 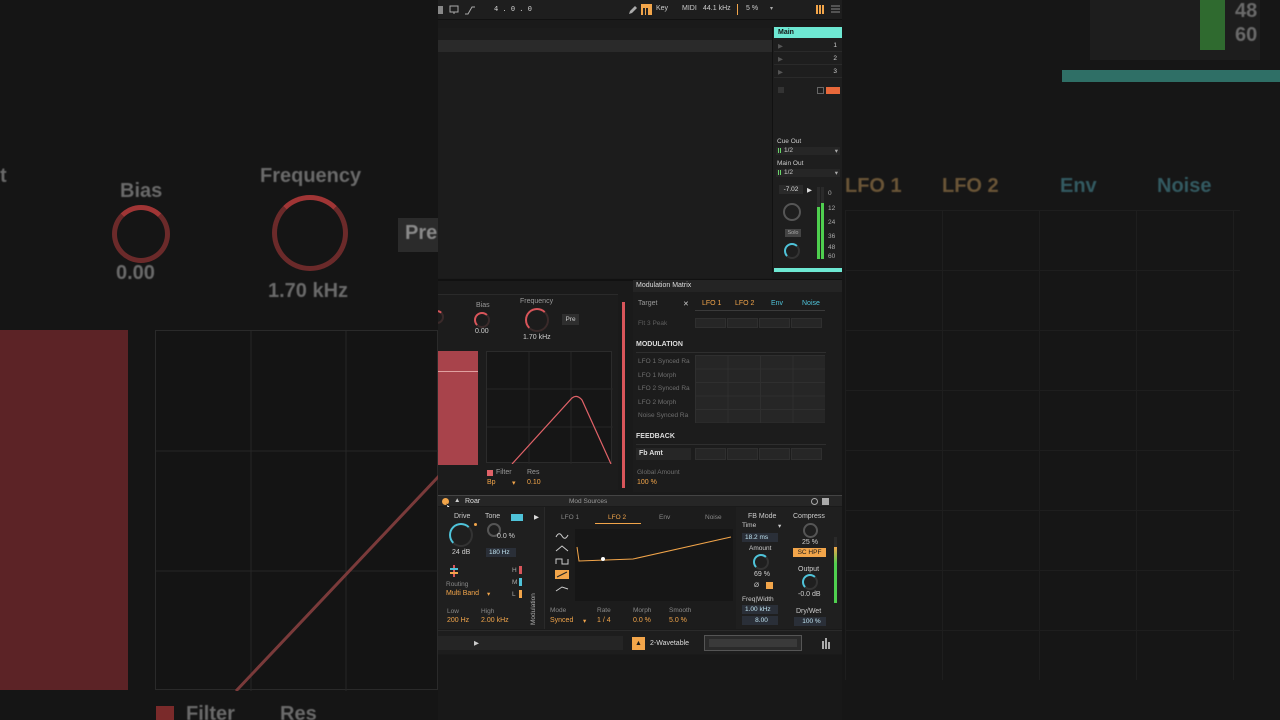 I want to click on lfo-display, so click(x=654, y=565).